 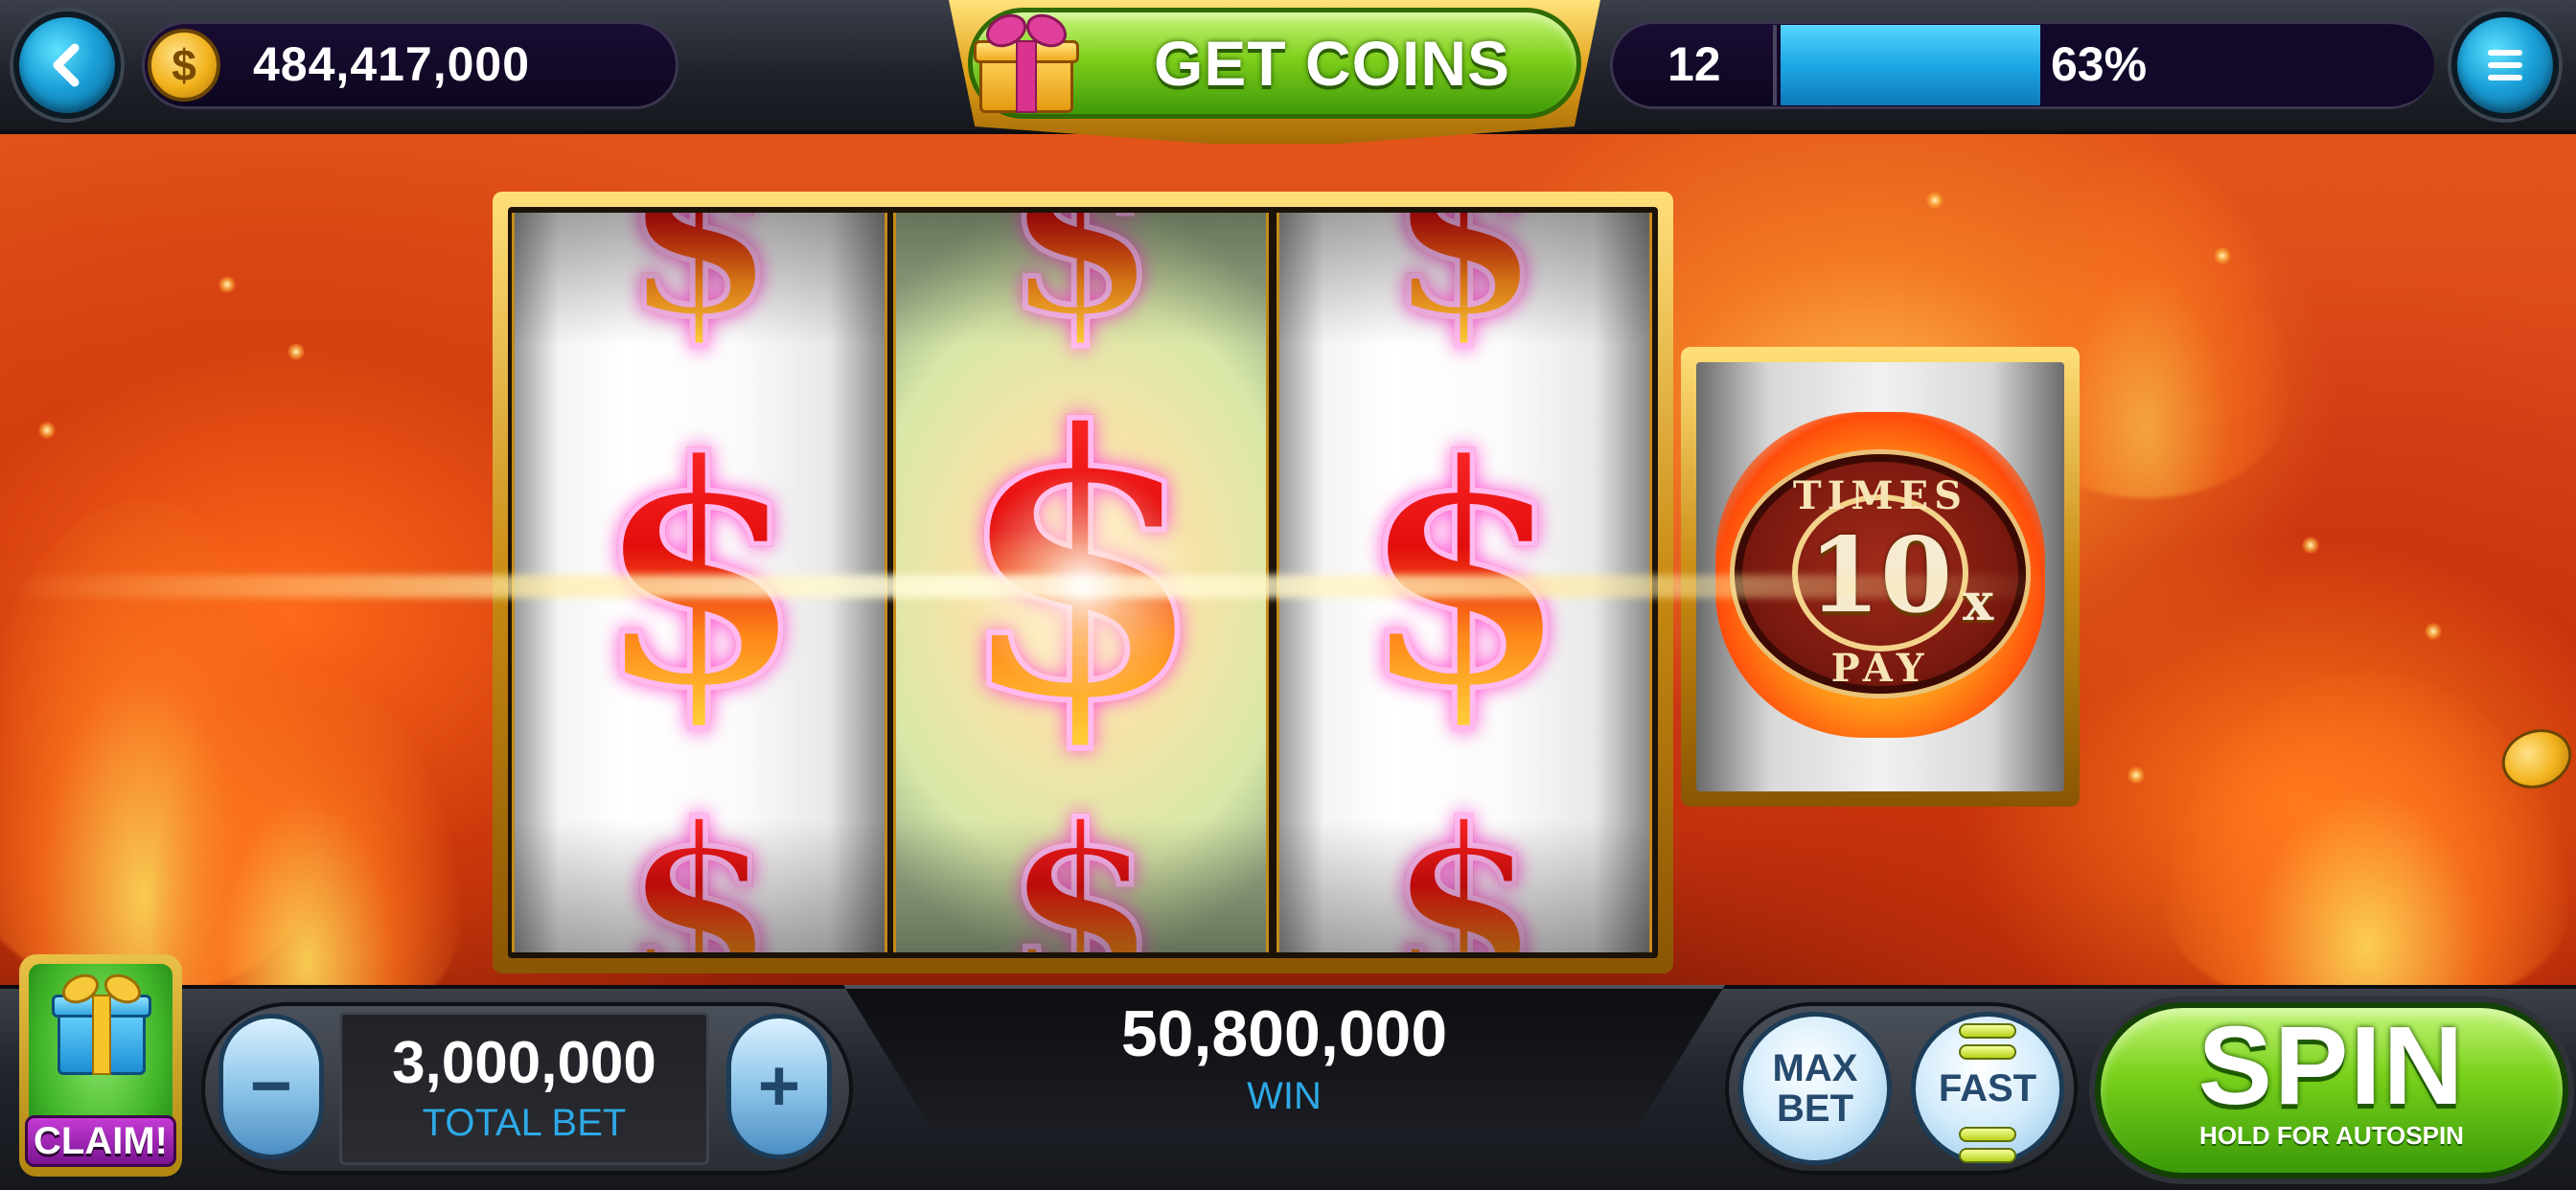 I want to click on spin-autospin-hint: HOLD FOR AUTOSPIN, so click(x=2331, y=1135).